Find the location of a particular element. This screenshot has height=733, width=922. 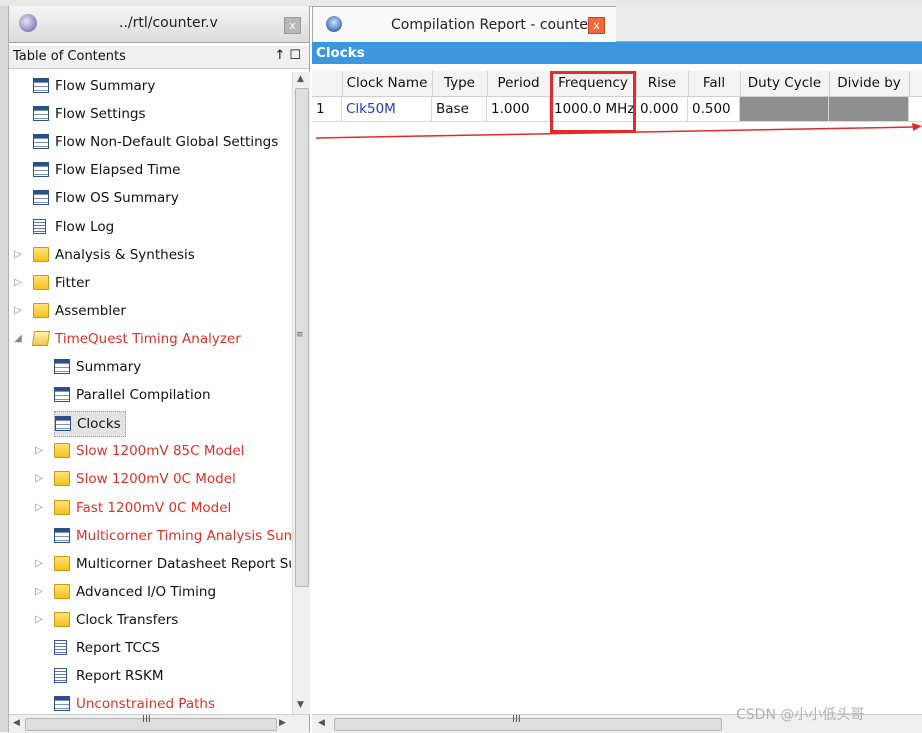

duty-cycle-header: Duty Cycle is located at coordinates (785, 83).